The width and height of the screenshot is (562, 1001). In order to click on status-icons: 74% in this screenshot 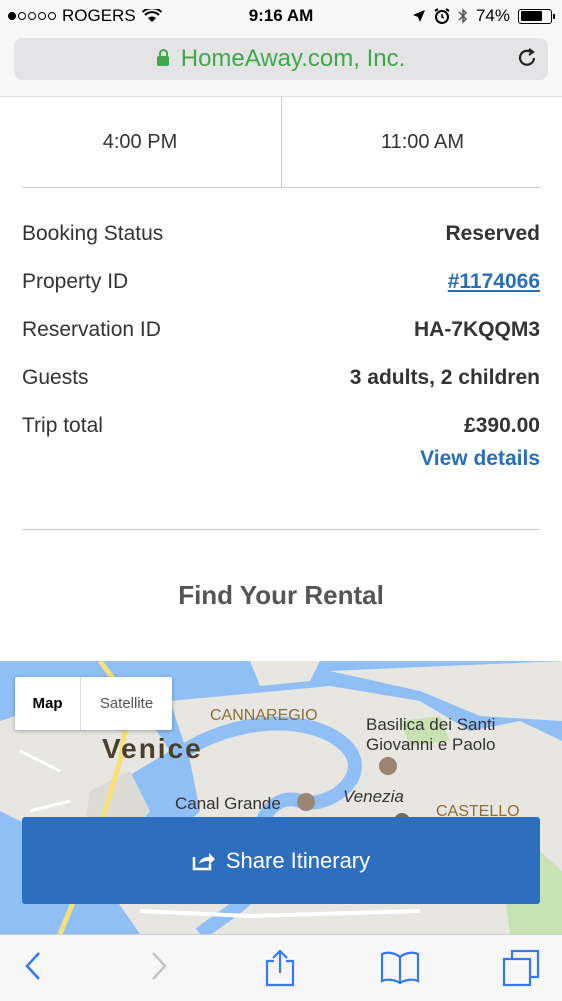, I will do `click(483, 16)`.